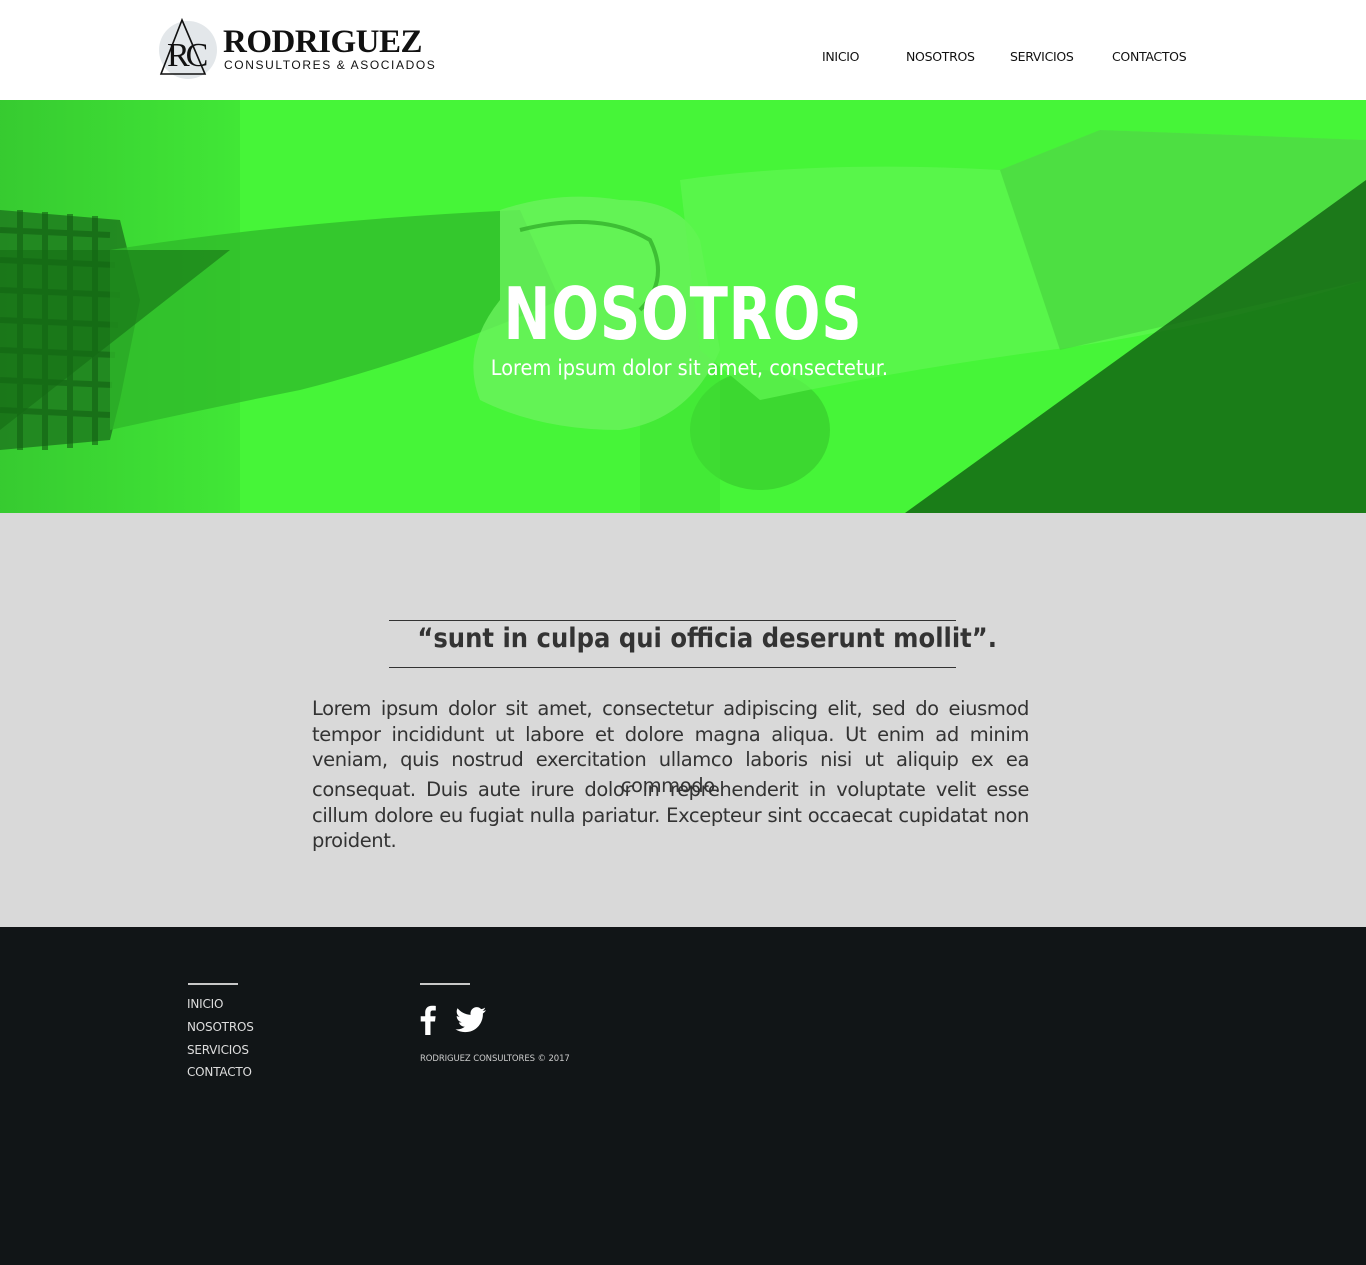 The width and height of the screenshot is (1366, 1265). Describe the element at coordinates (940, 56) in the screenshot. I see `nav-item-nosotros: NOSOTROS` at that location.